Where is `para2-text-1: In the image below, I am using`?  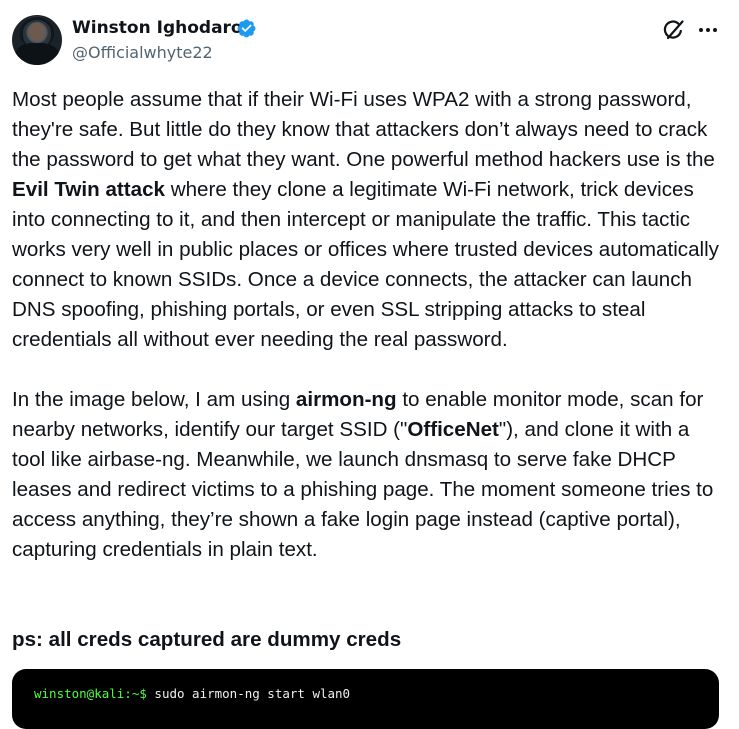
para2-text-1: In the image below, I am using is located at coordinates (154, 399).